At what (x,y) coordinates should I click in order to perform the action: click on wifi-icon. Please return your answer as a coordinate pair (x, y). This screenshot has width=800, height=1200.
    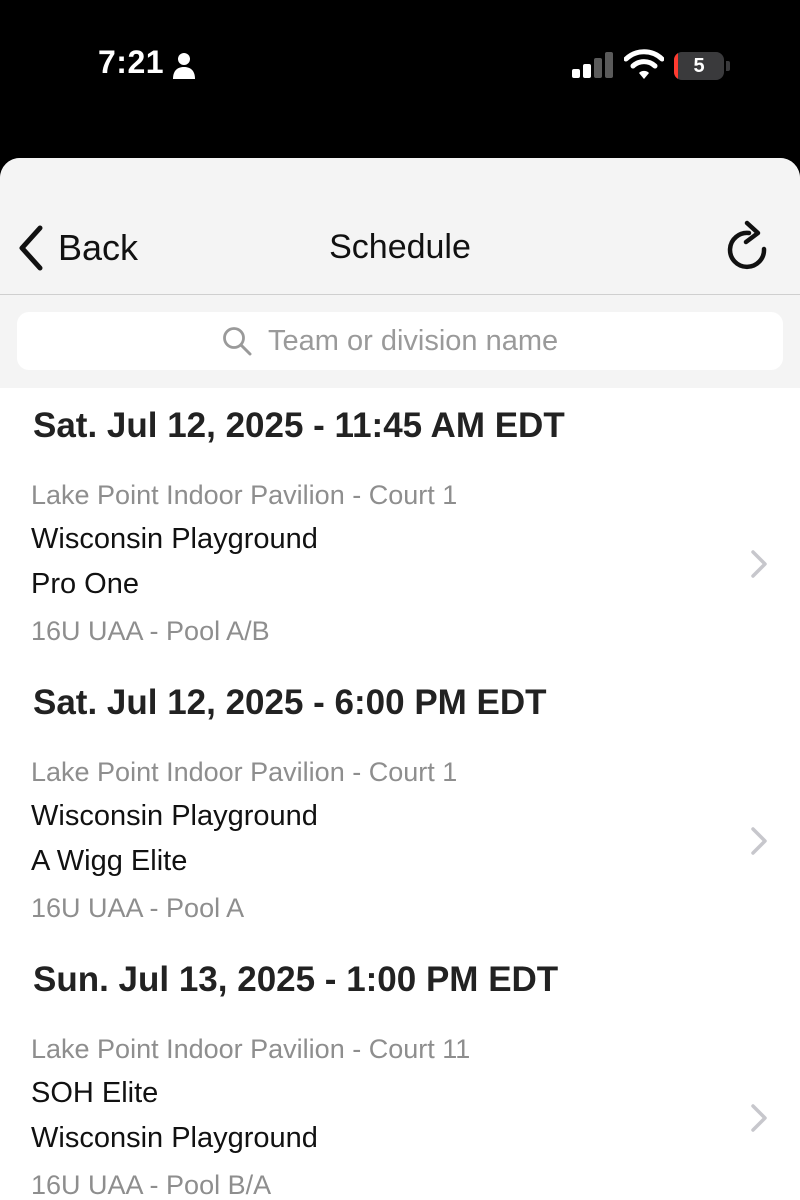
    Looking at the image, I should click on (644, 64).